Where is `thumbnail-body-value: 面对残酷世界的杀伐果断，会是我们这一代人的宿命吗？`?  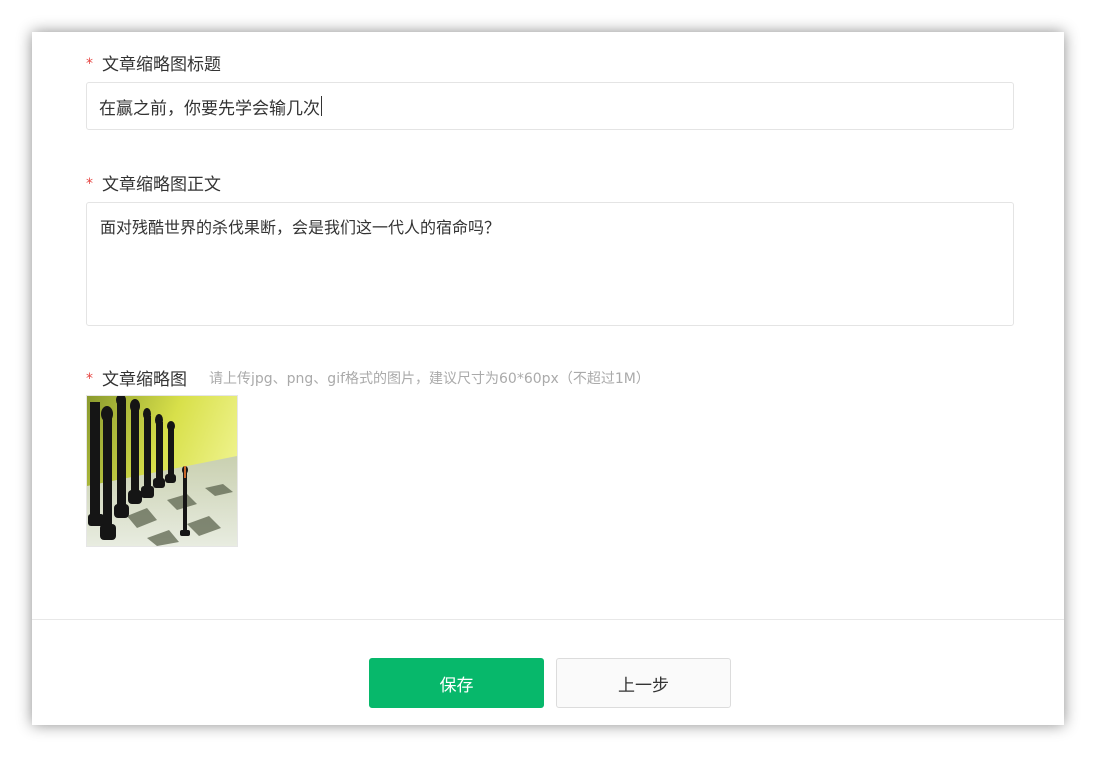
thumbnail-body-value: 面对残酷世界的杀伐果断，会是我们这一代人的宿命吗？ is located at coordinates (300, 227).